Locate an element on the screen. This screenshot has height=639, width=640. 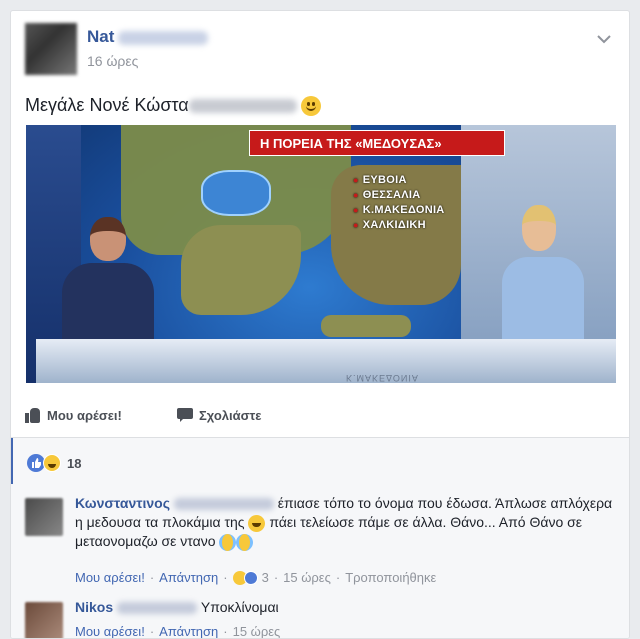
comment-text: Υποκλίνομαι is located at coordinates (239, 607).